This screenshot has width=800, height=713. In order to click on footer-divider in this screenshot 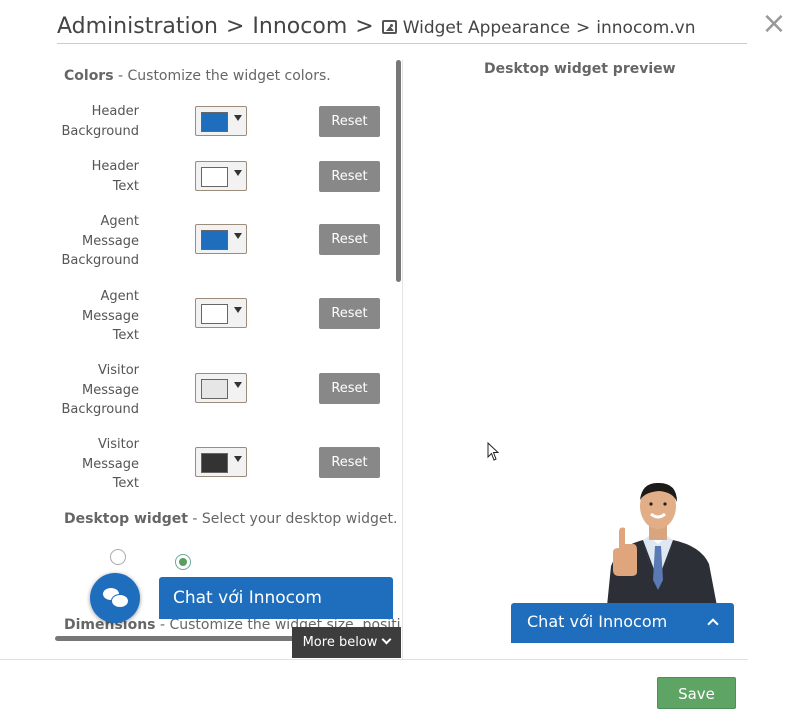, I will do `click(374, 659)`.